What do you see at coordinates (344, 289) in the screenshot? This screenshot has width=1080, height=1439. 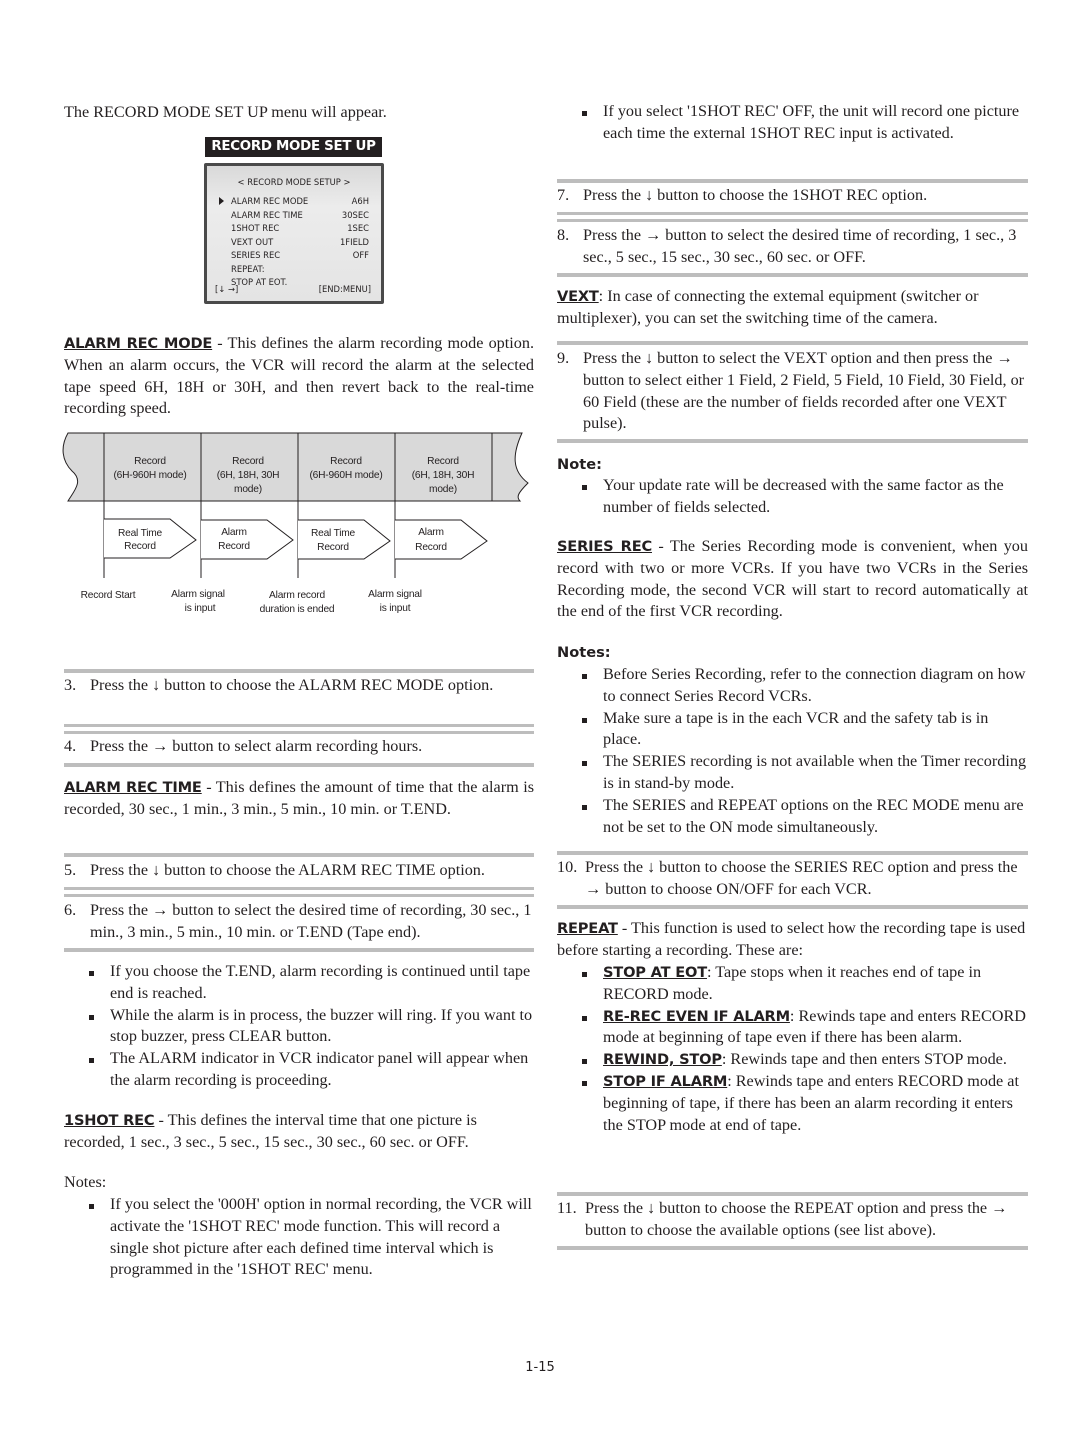 I see `osd-end-menu-hint: [END:MENU]` at bounding box center [344, 289].